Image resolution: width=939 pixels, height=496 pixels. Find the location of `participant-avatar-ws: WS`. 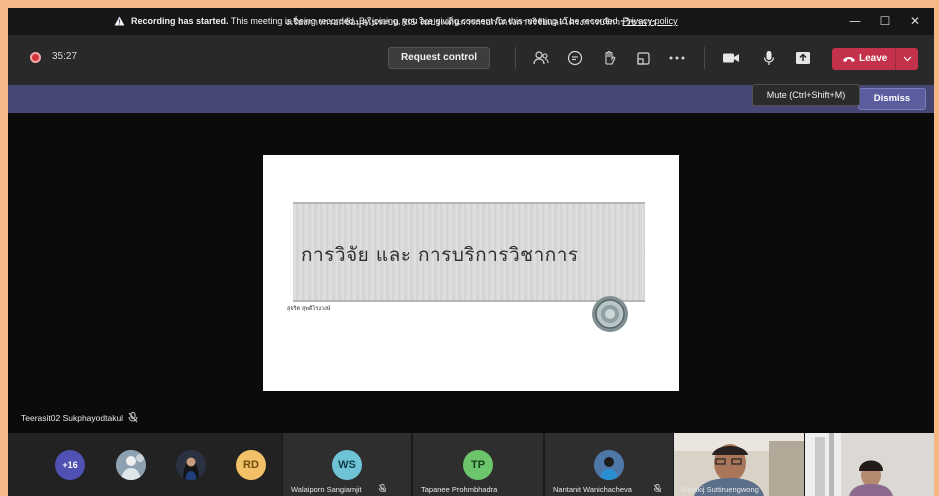

participant-avatar-ws: WS is located at coordinates (347, 465).